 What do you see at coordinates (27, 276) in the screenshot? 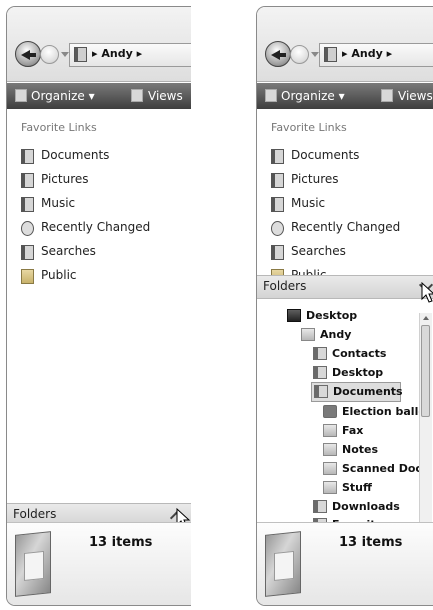
I see `public-icon` at bounding box center [27, 276].